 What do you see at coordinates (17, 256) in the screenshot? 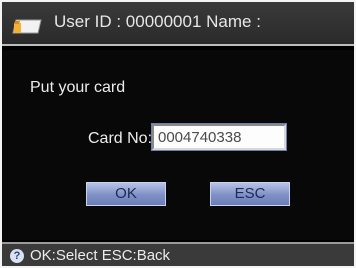
I see `help-icon: ?` at bounding box center [17, 256].